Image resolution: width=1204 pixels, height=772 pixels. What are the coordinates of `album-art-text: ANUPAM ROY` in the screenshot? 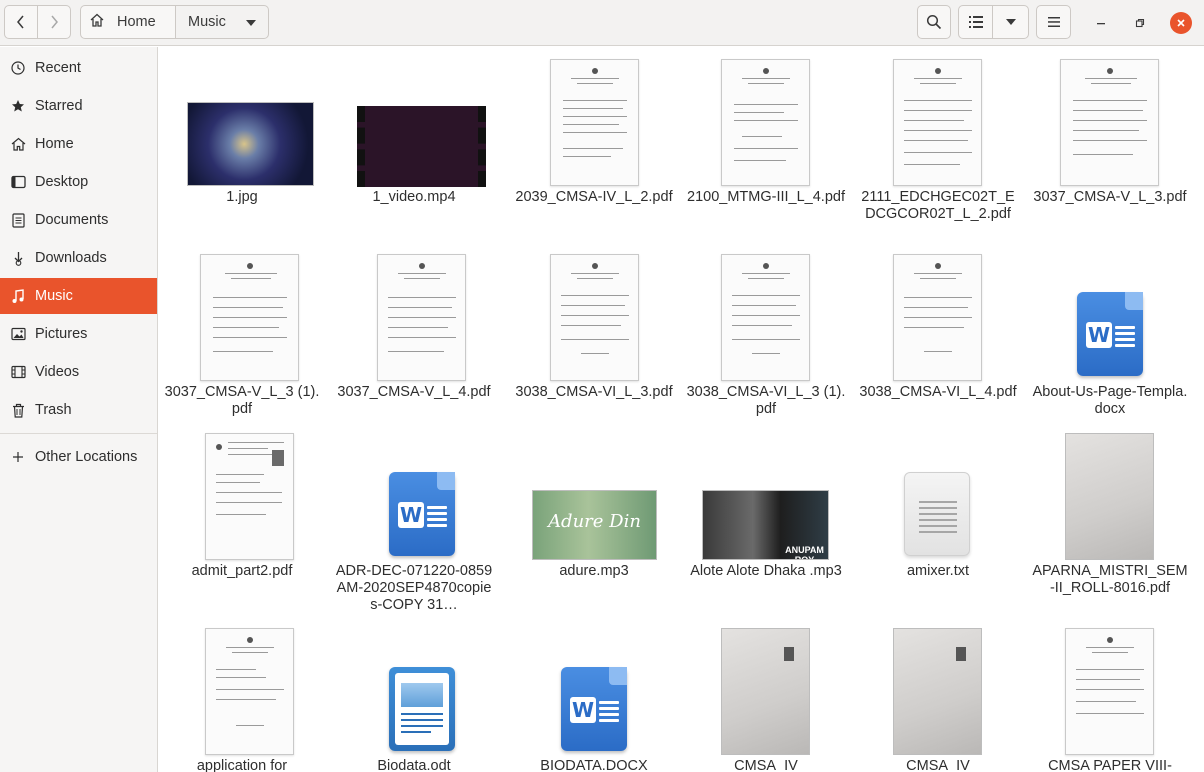 It's located at (804, 552).